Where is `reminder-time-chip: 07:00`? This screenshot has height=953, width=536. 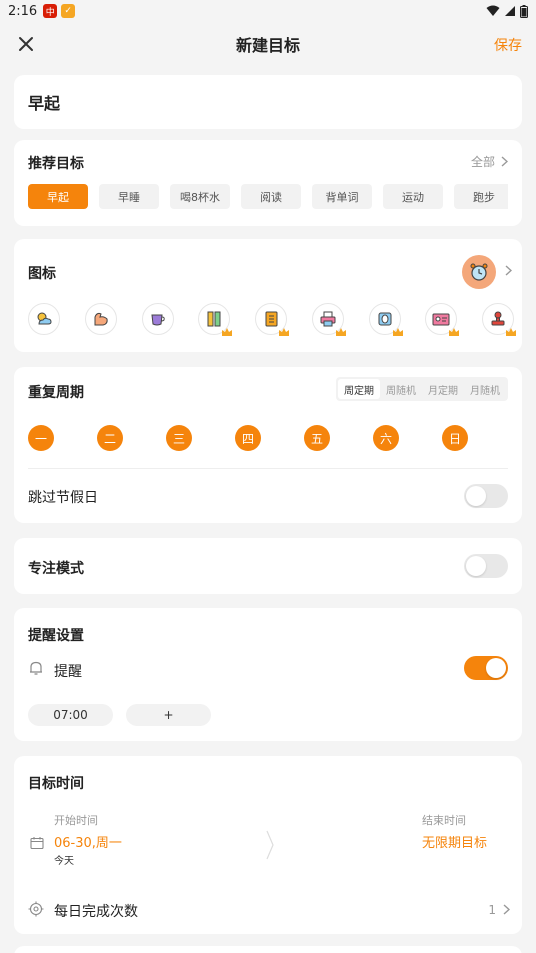
reminder-time-chip: 07:00 is located at coordinates (70, 715).